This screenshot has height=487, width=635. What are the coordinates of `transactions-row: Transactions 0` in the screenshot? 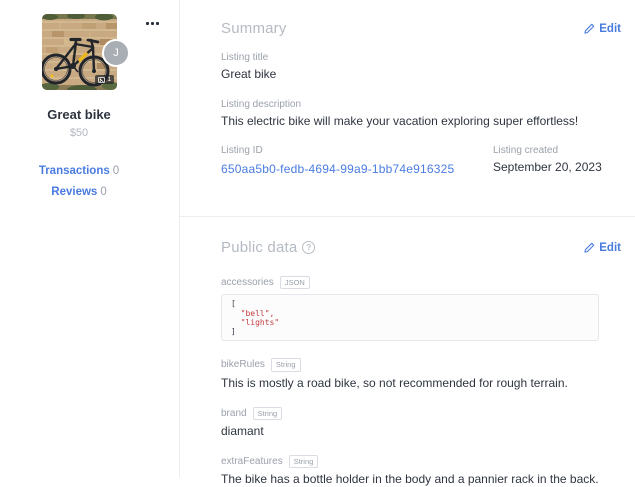 It's located at (79, 171).